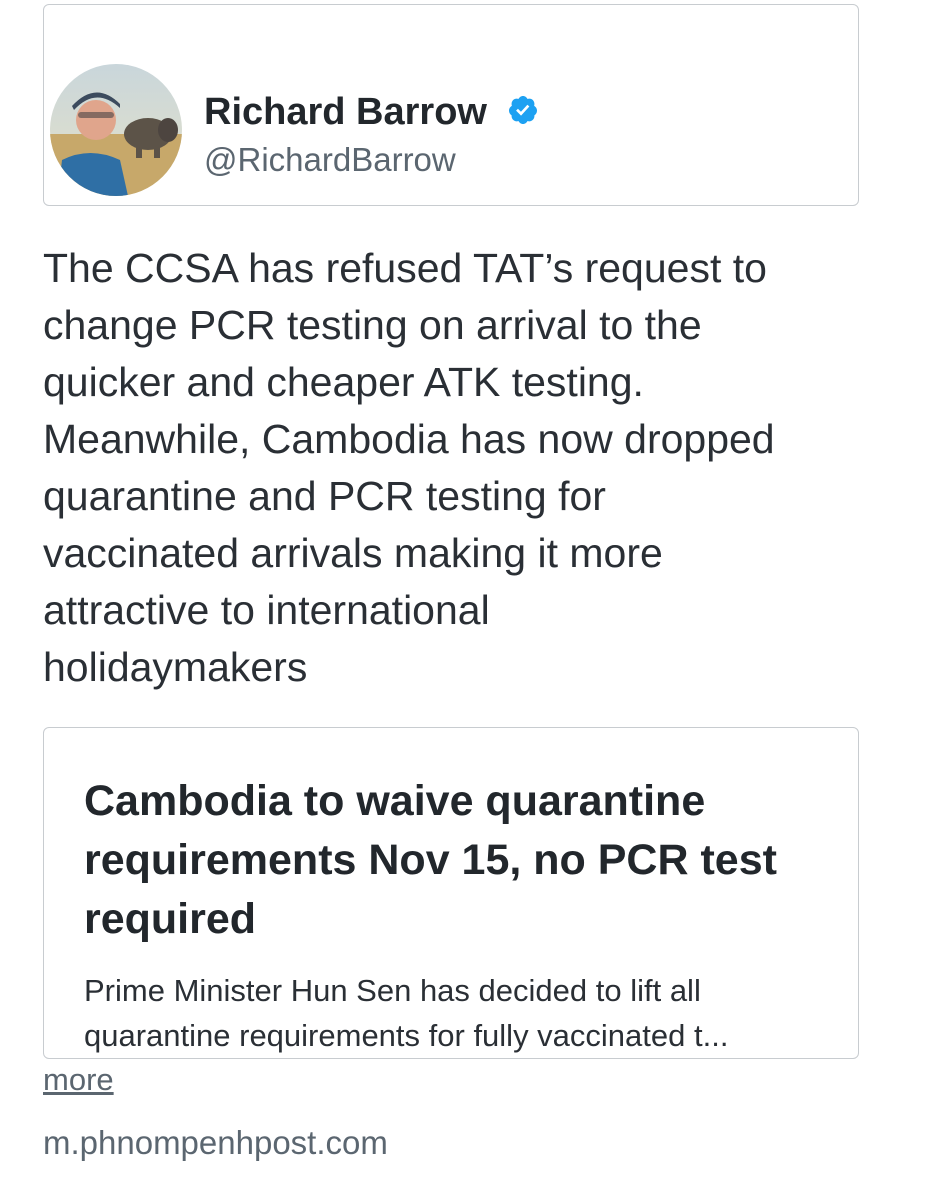  I want to click on more-link: more, so click(78, 1080).